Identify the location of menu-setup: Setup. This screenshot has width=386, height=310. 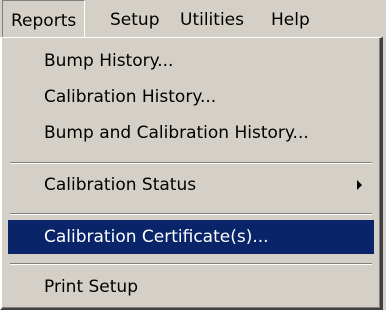
(134, 19).